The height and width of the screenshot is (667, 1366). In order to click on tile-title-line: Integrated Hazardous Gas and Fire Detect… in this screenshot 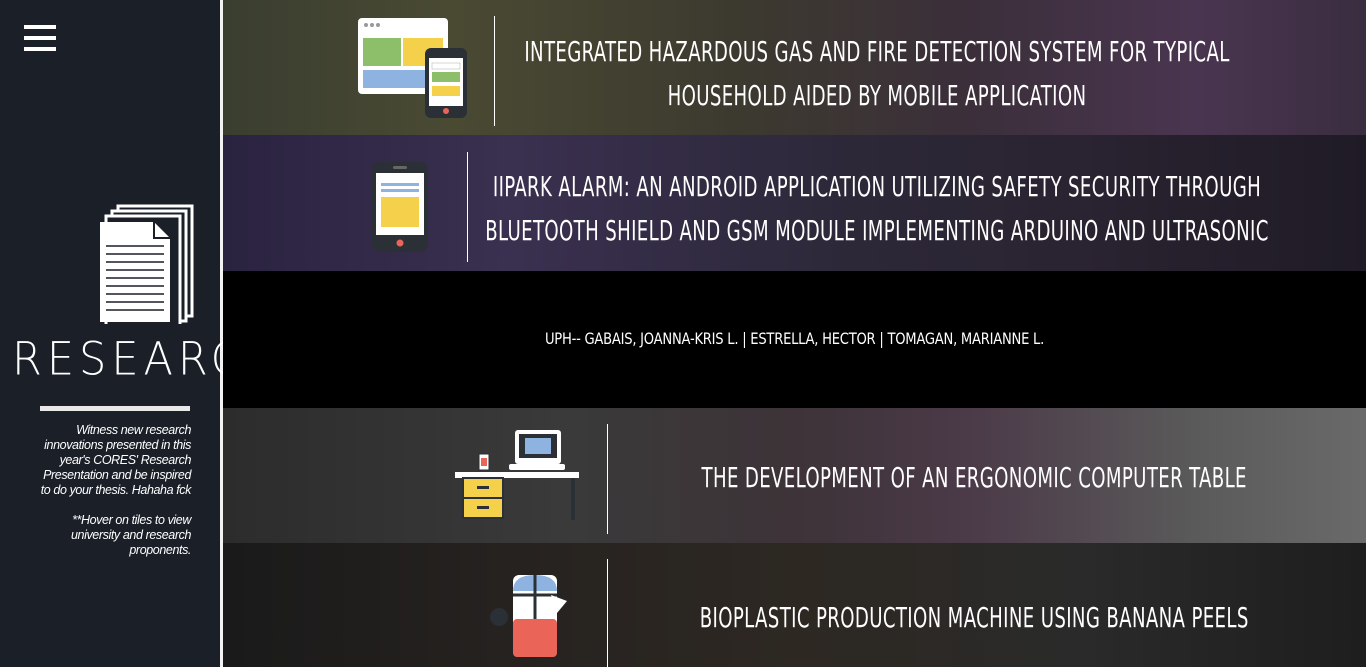, I will do `click(877, 51)`.